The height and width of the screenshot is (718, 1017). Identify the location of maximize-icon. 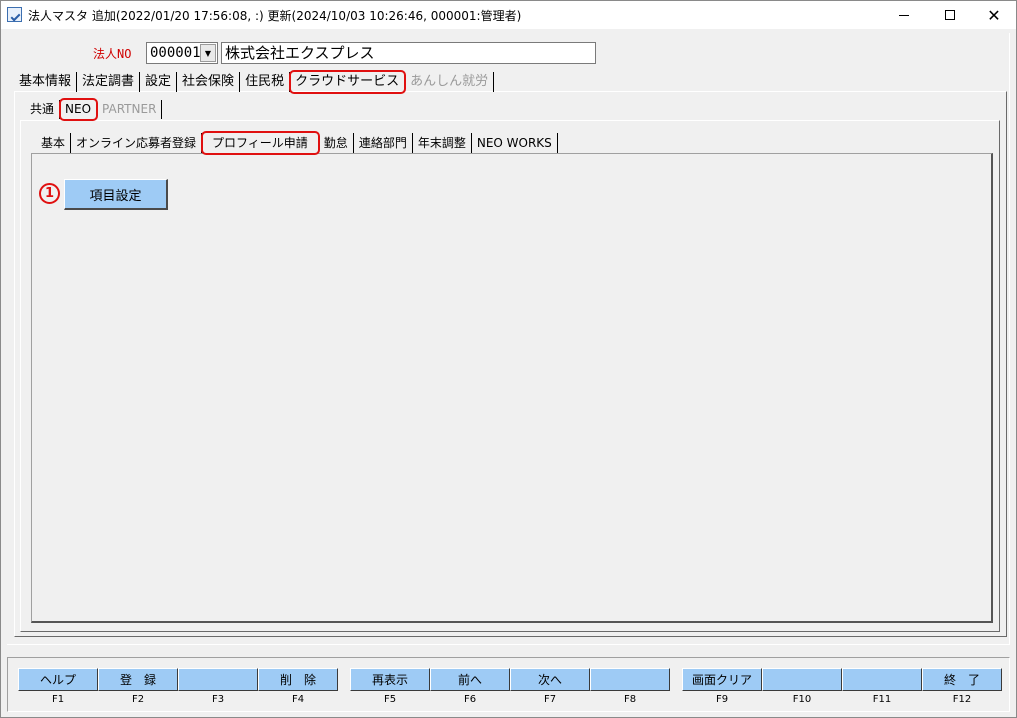
(950, 15).